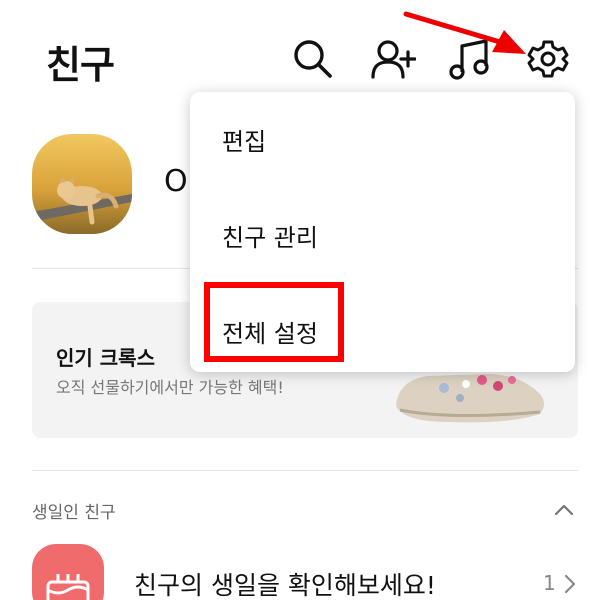 This screenshot has width=600, height=600. Describe the element at coordinates (270, 235) in the screenshot. I see `menu-item-manage-friends: 친구 관리` at that location.